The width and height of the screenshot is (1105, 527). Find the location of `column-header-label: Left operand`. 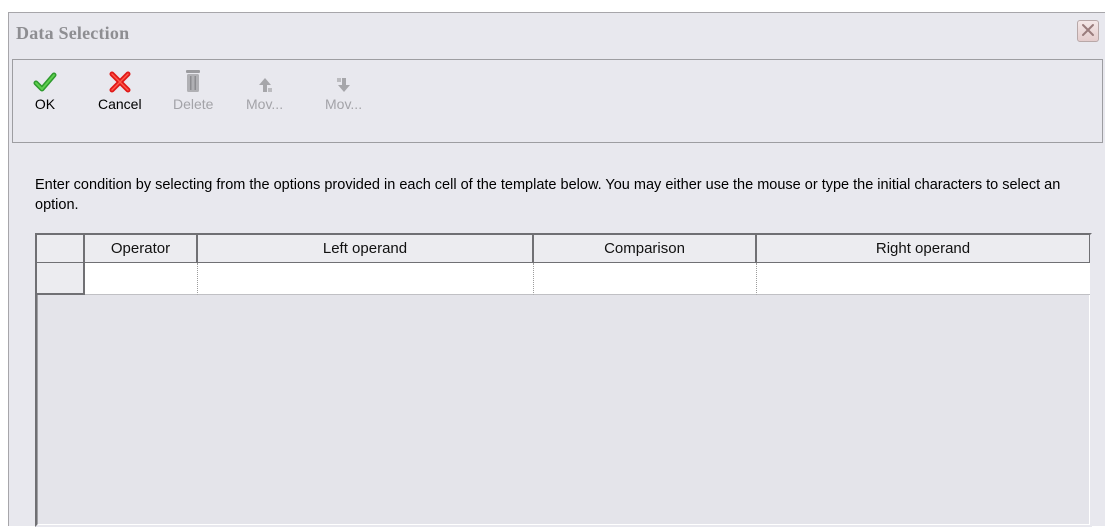

column-header-label: Left operand is located at coordinates (365, 248).